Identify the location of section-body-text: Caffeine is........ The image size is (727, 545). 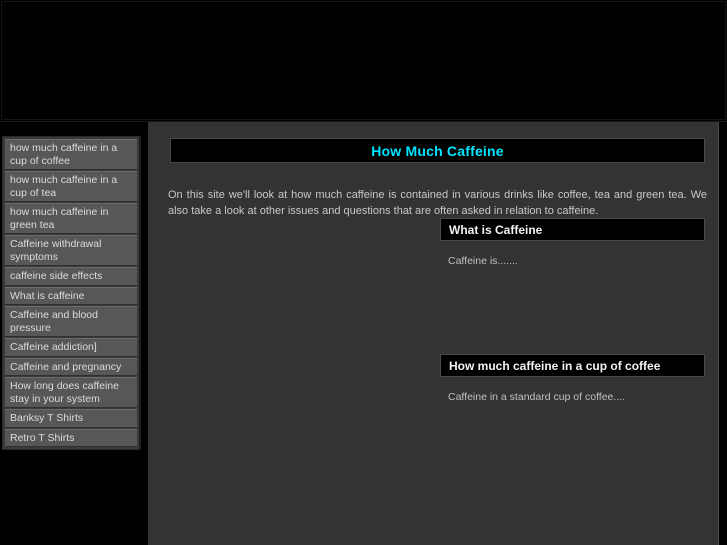
(483, 261).